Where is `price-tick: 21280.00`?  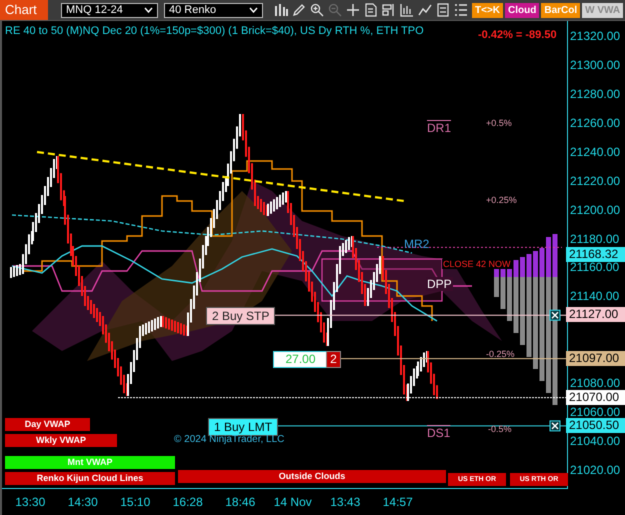
price-tick: 21280.00 is located at coordinates (595, 93).